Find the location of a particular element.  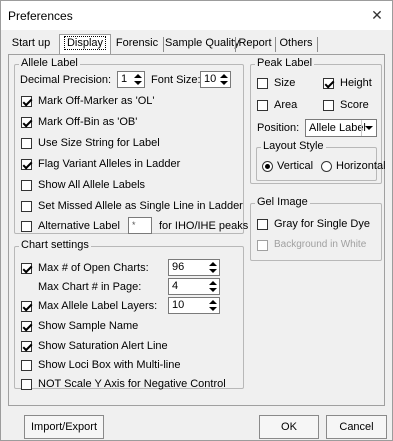

layout-style-group: Layout Style Vertical Horizontal is located at coordinates (321, 160).